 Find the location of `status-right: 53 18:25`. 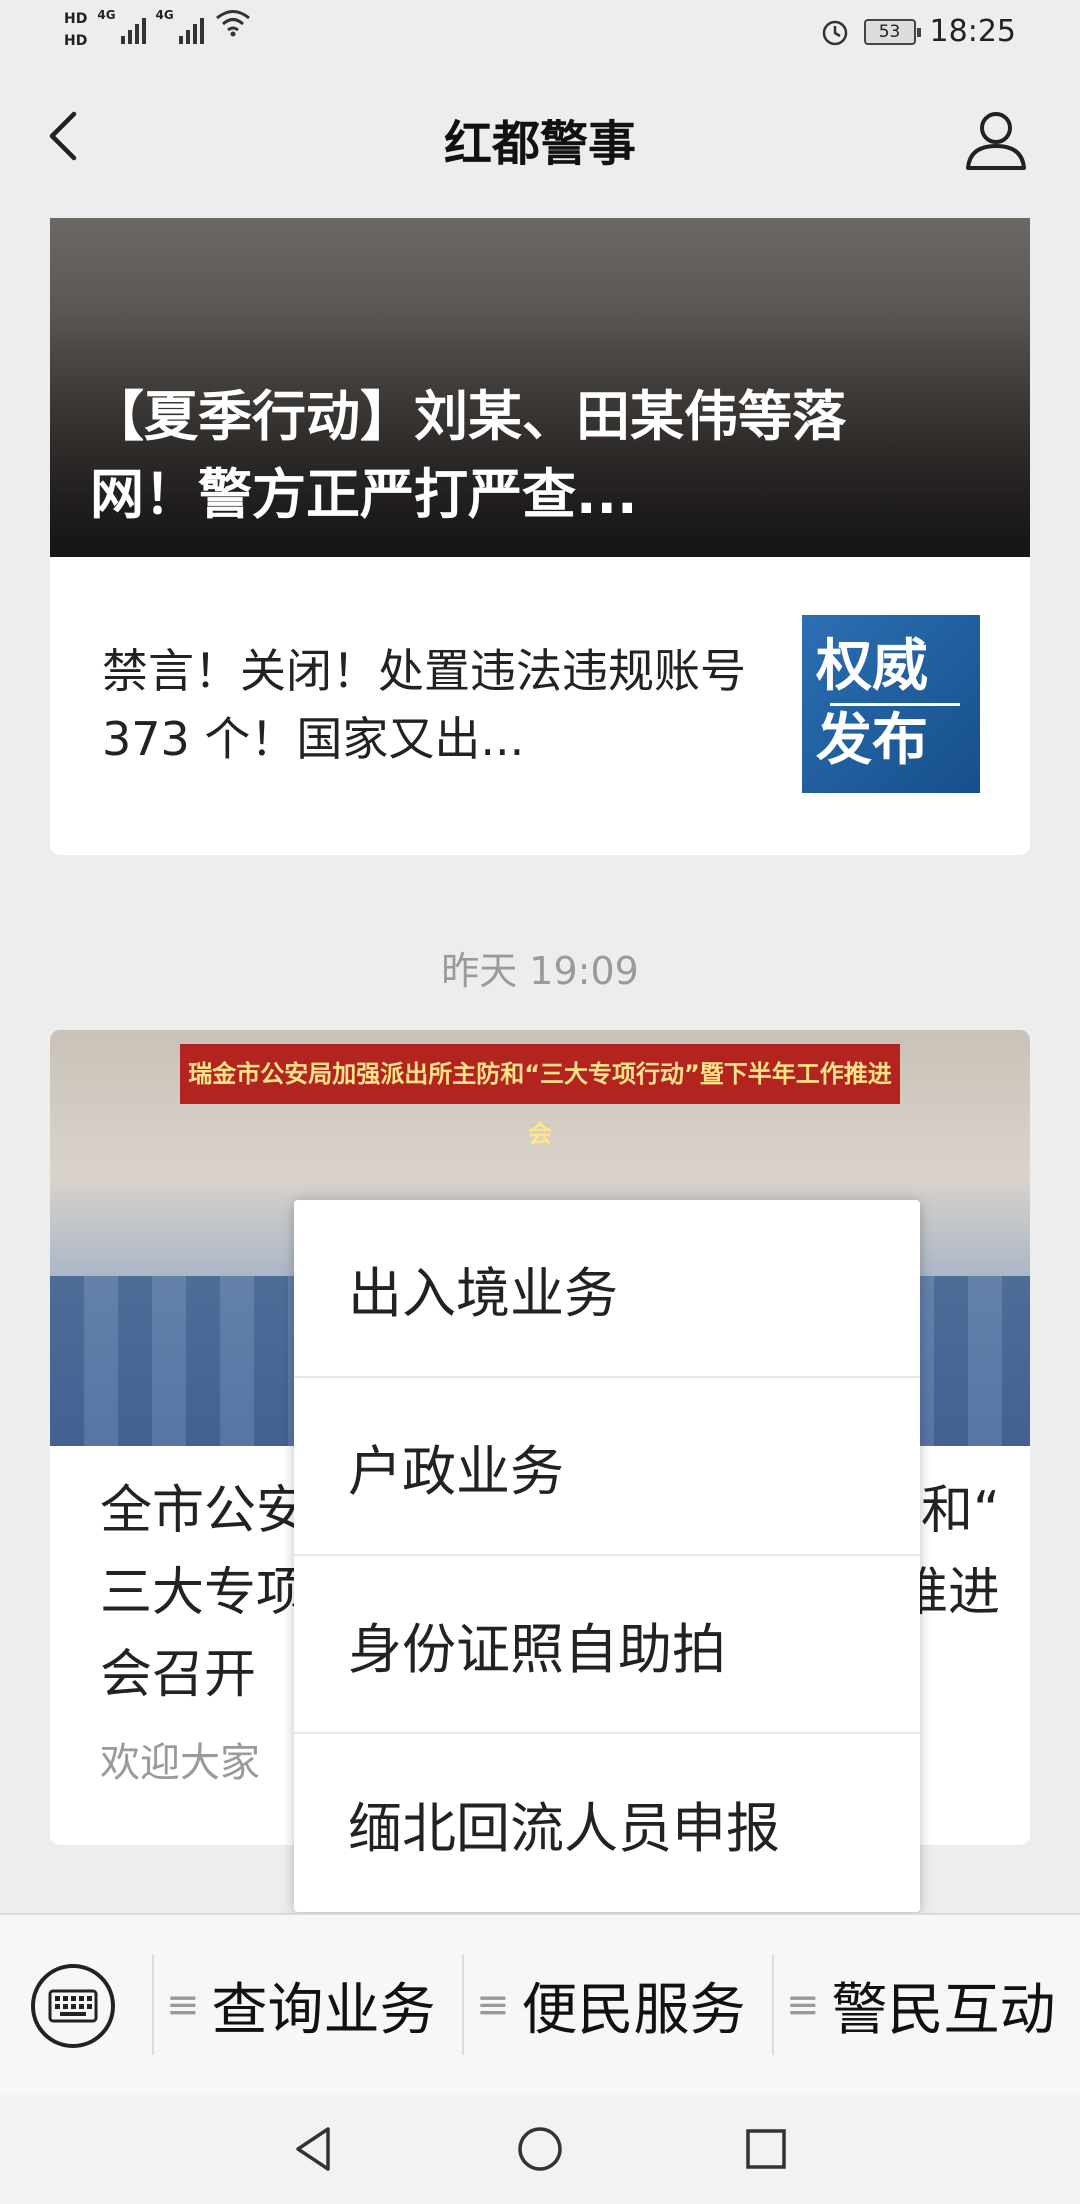

status-right: 53 18:25 is located at coordinates (918, 31).